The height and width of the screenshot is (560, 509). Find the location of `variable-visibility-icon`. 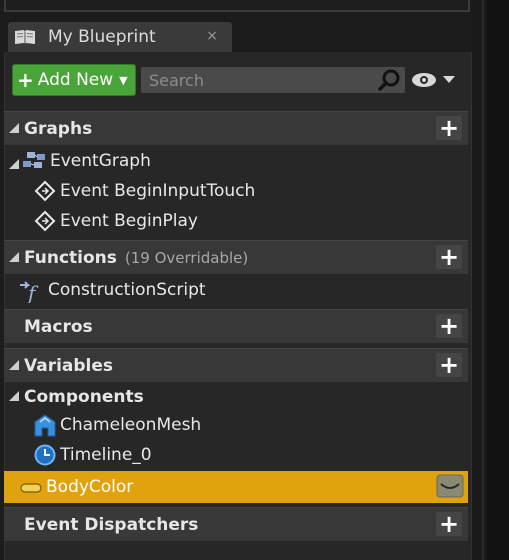

variable-visibility-icon is located at coordinates (450, 486).